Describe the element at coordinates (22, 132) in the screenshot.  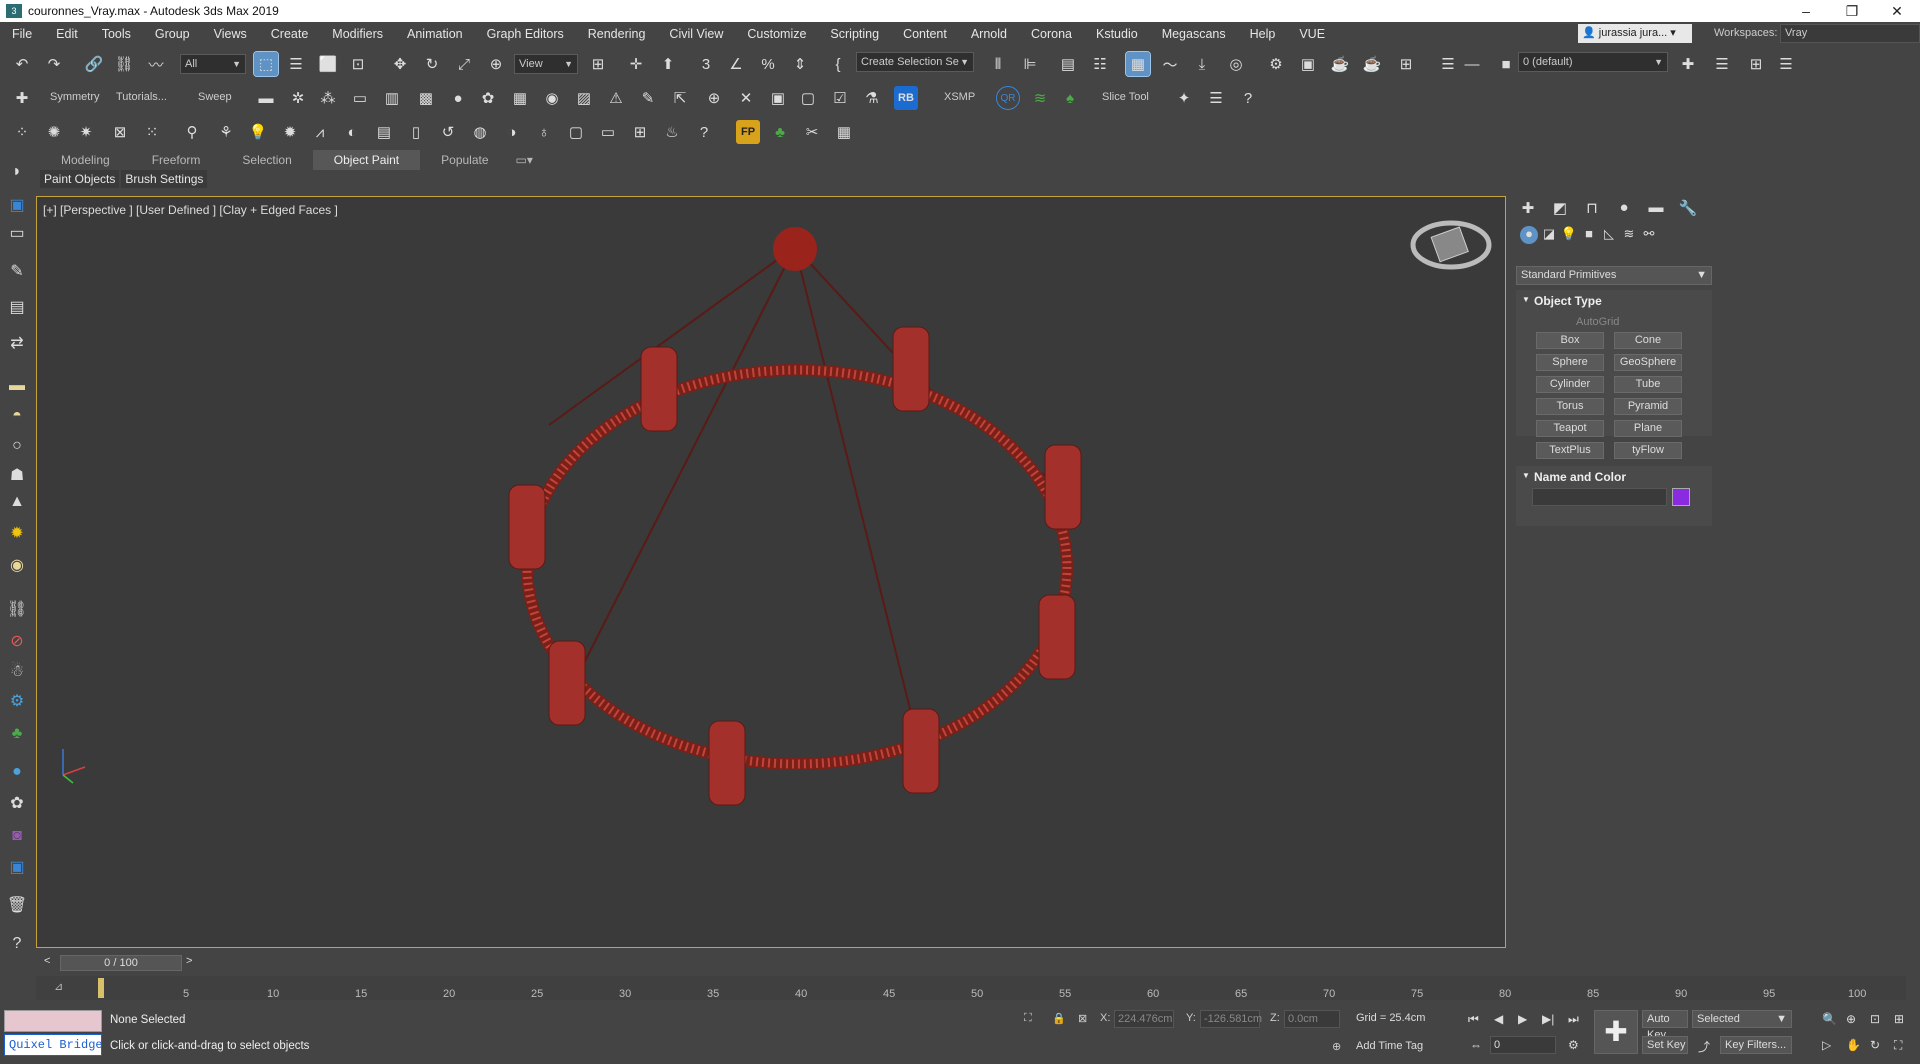
I see `snap-grid-icon: ⁘` at that location.